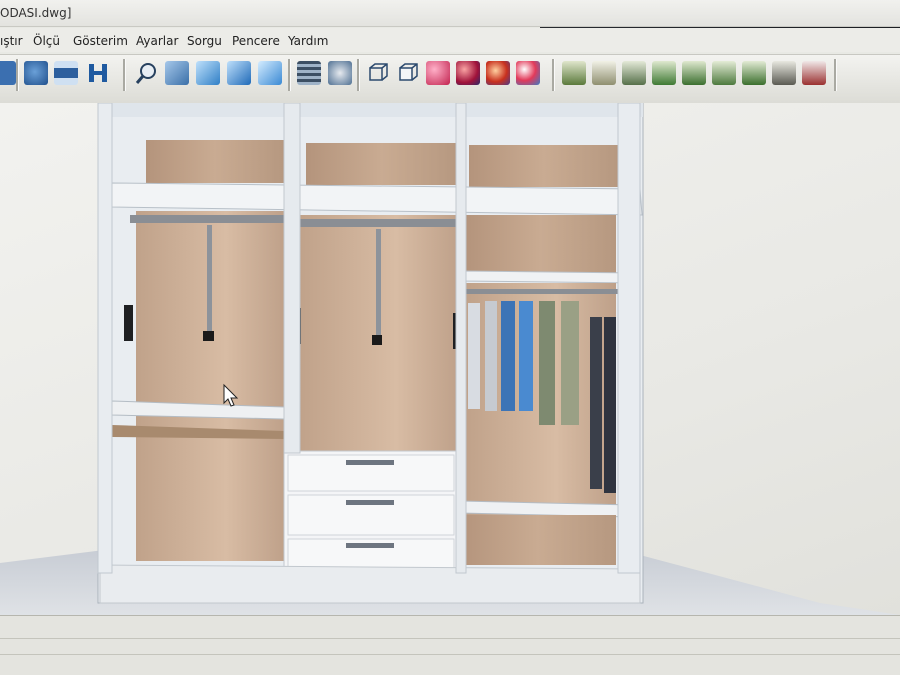  Describe the element at coordinates (66, 73) in the screenshot. I see `measure-icon` at that location.